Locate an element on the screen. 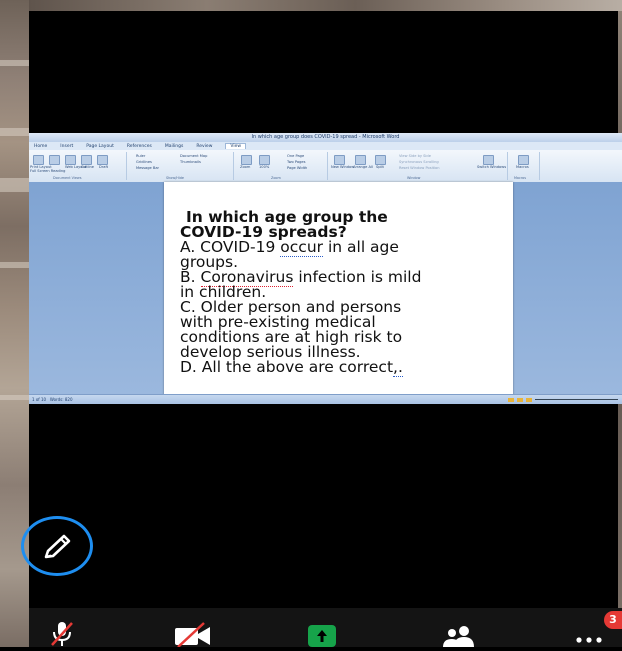 Image resolution: width=622 pixels, height=651 pixels. tab-view: View is located at coordinates (236, 146).